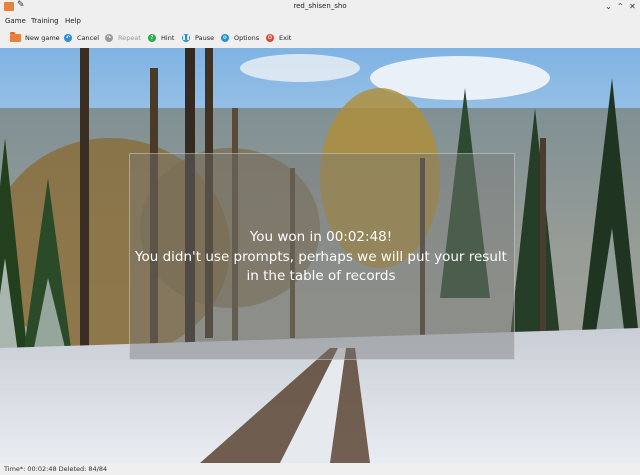 The width and height of the screenshot is (640, 475). I want to click on exit-label: Exit, so click(285, 38).